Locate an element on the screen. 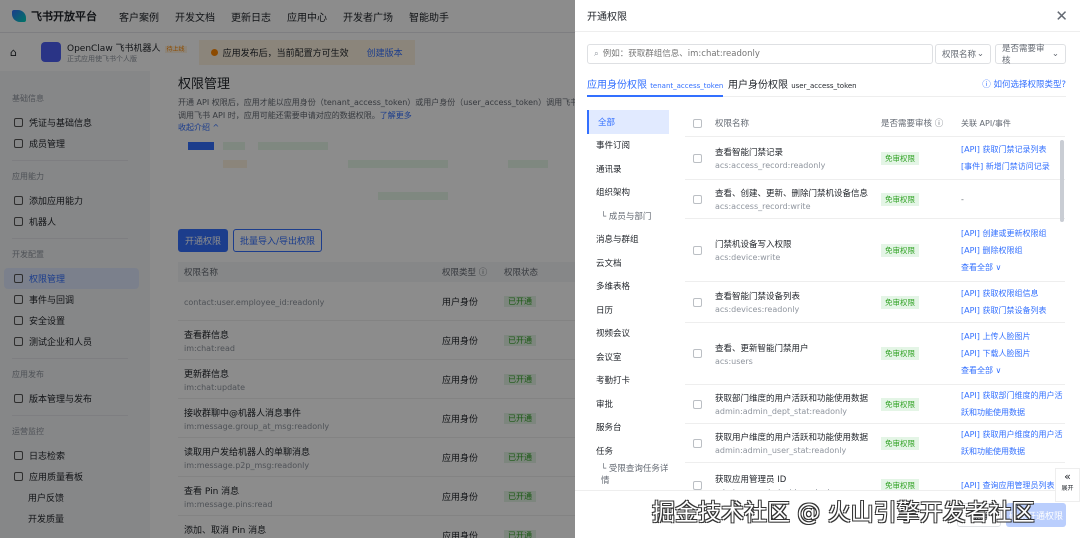  api-link: [事件] 新增门禁访问记录 is located at coordinates (1013, 166).